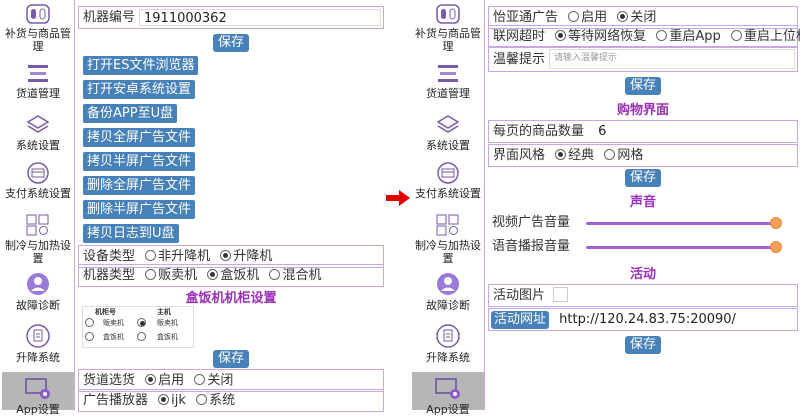  Describe the element at coordinates (139, 89) in the screenshot. I see `open-android-settings-button: 打开安卓系统设置` at that location.